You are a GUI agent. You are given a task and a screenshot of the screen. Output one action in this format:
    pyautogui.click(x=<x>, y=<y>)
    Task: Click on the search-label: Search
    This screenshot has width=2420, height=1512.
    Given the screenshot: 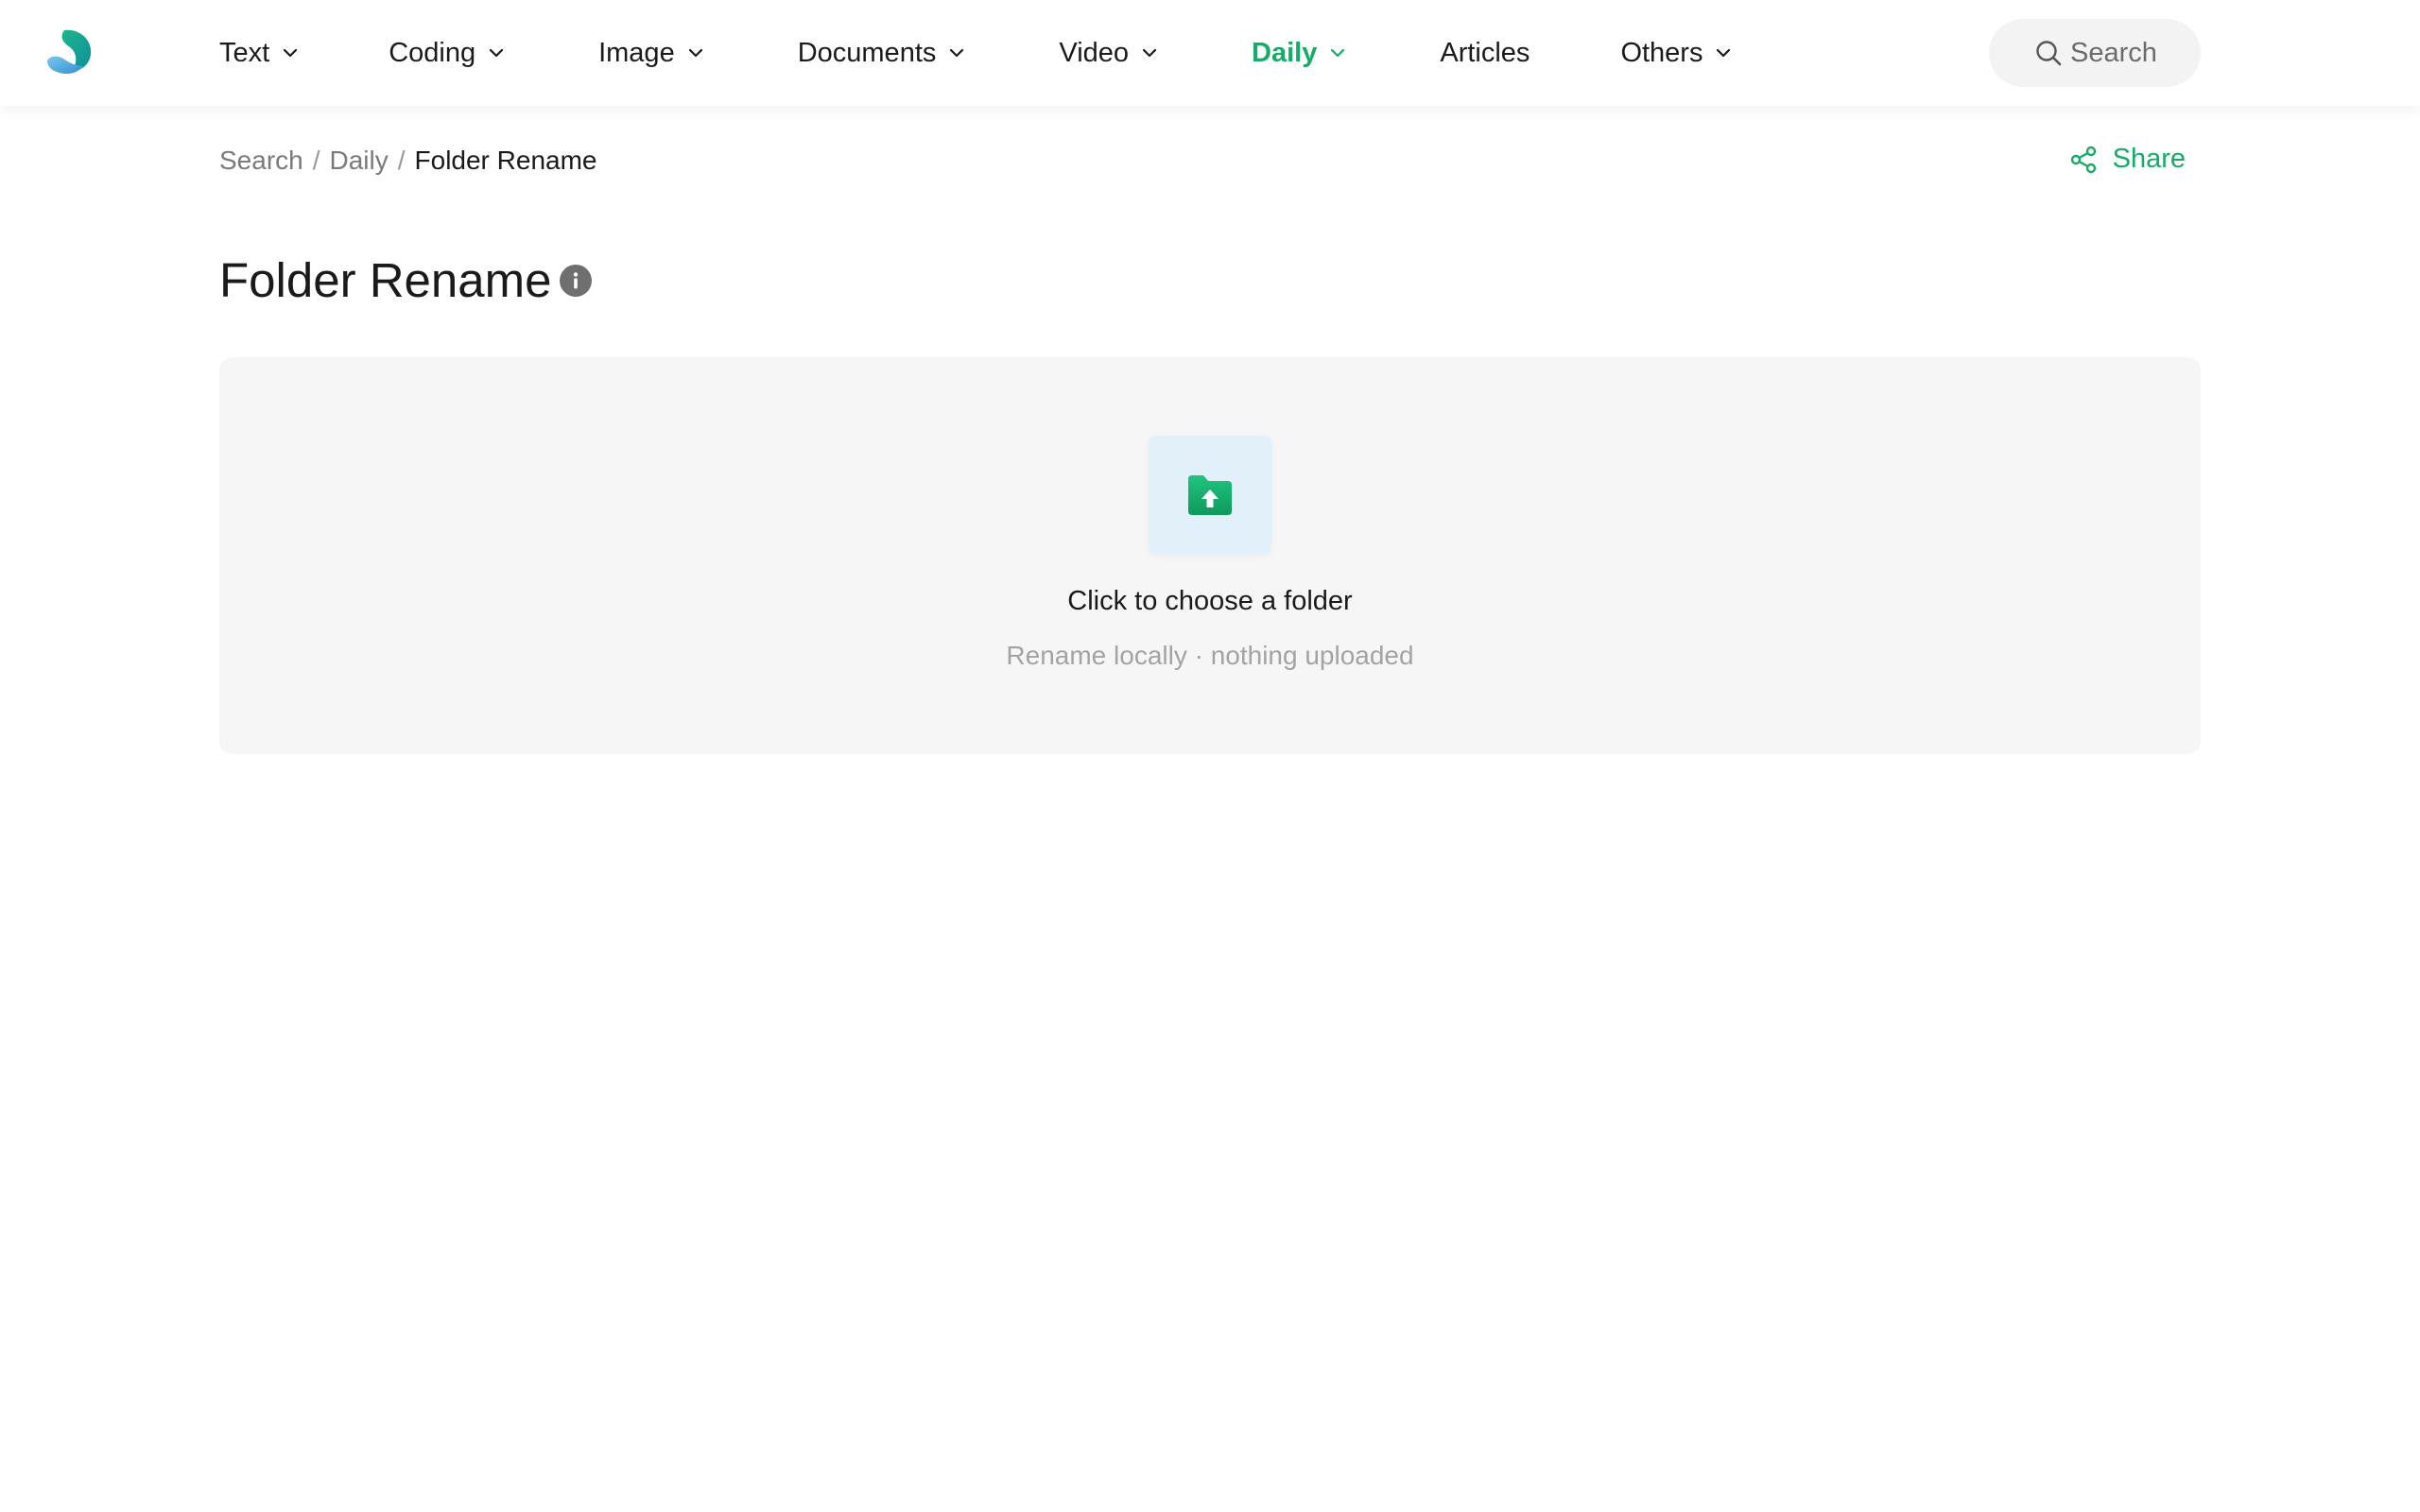 What is the action you would take?
    pyautogui.click(x=2113, y=52)
    